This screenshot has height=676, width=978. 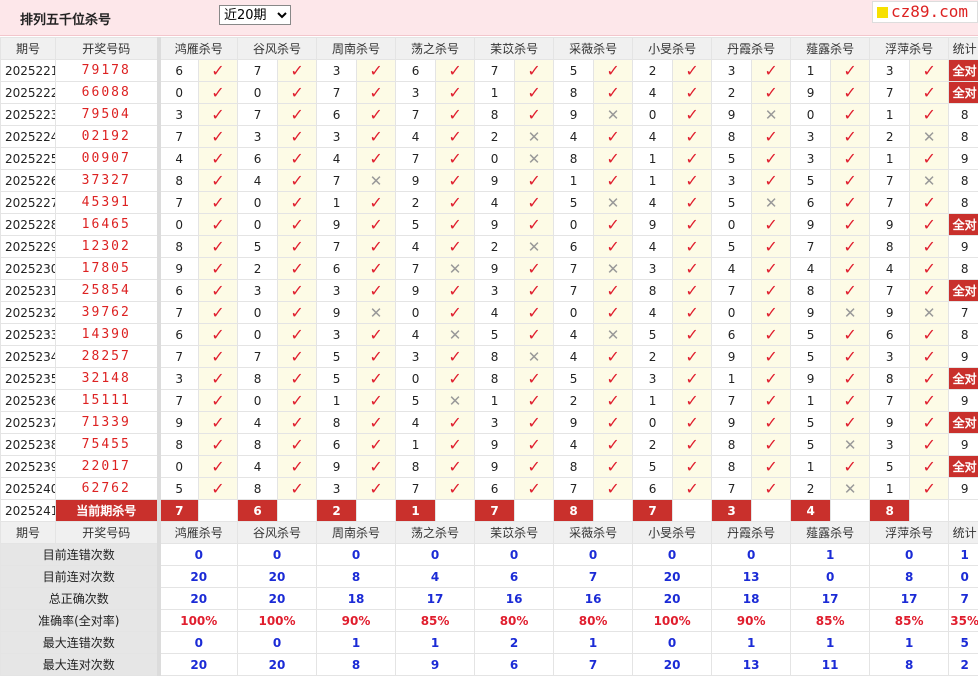 I want to click on range-select: 近20期, so click(x=255, y=15).